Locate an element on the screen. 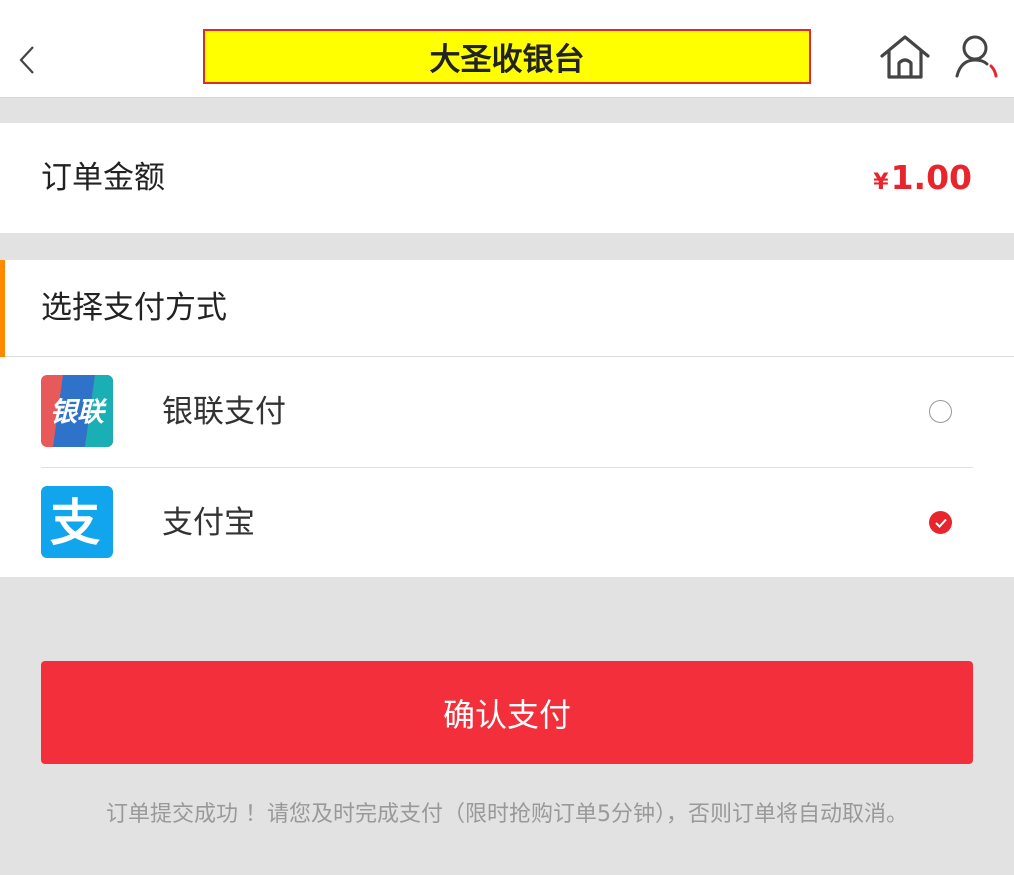 The image size is (1014, 875). currency-symbol: ¥ is located at coordinates (881, 182).